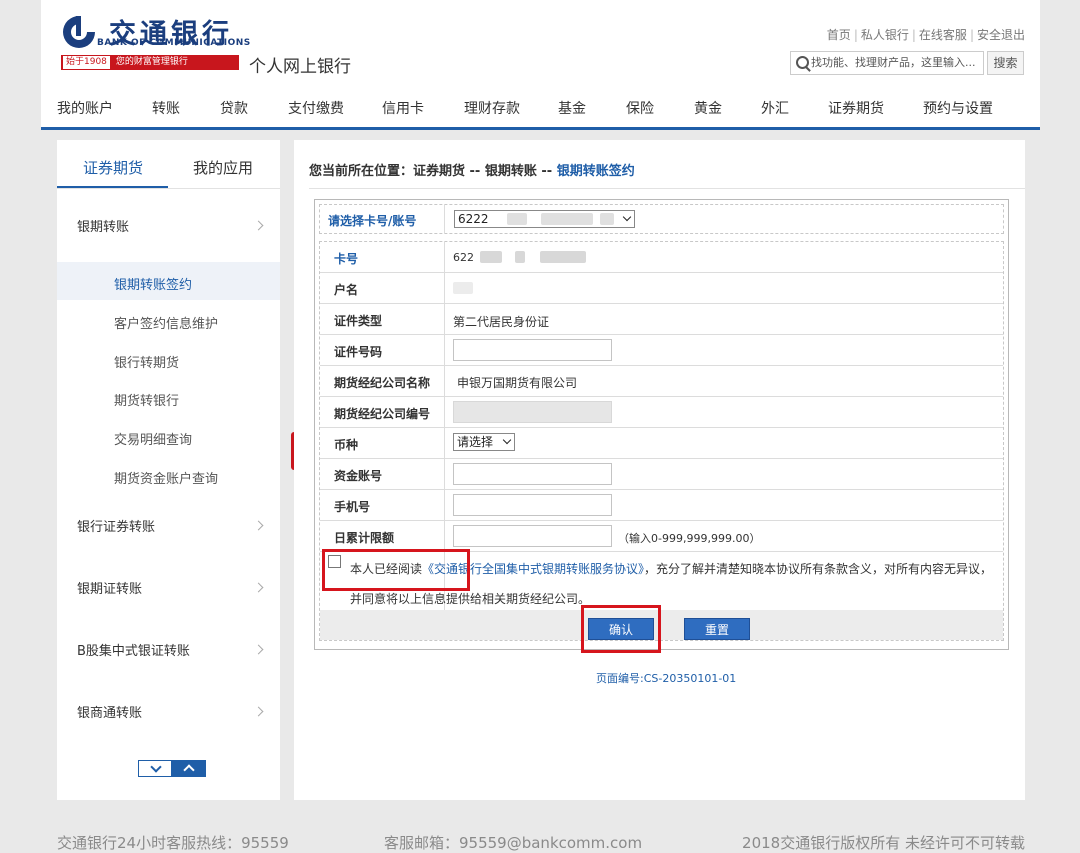  I want to click on sidebar-item-sign-contract: 银期转账签约, so click(153, 283).